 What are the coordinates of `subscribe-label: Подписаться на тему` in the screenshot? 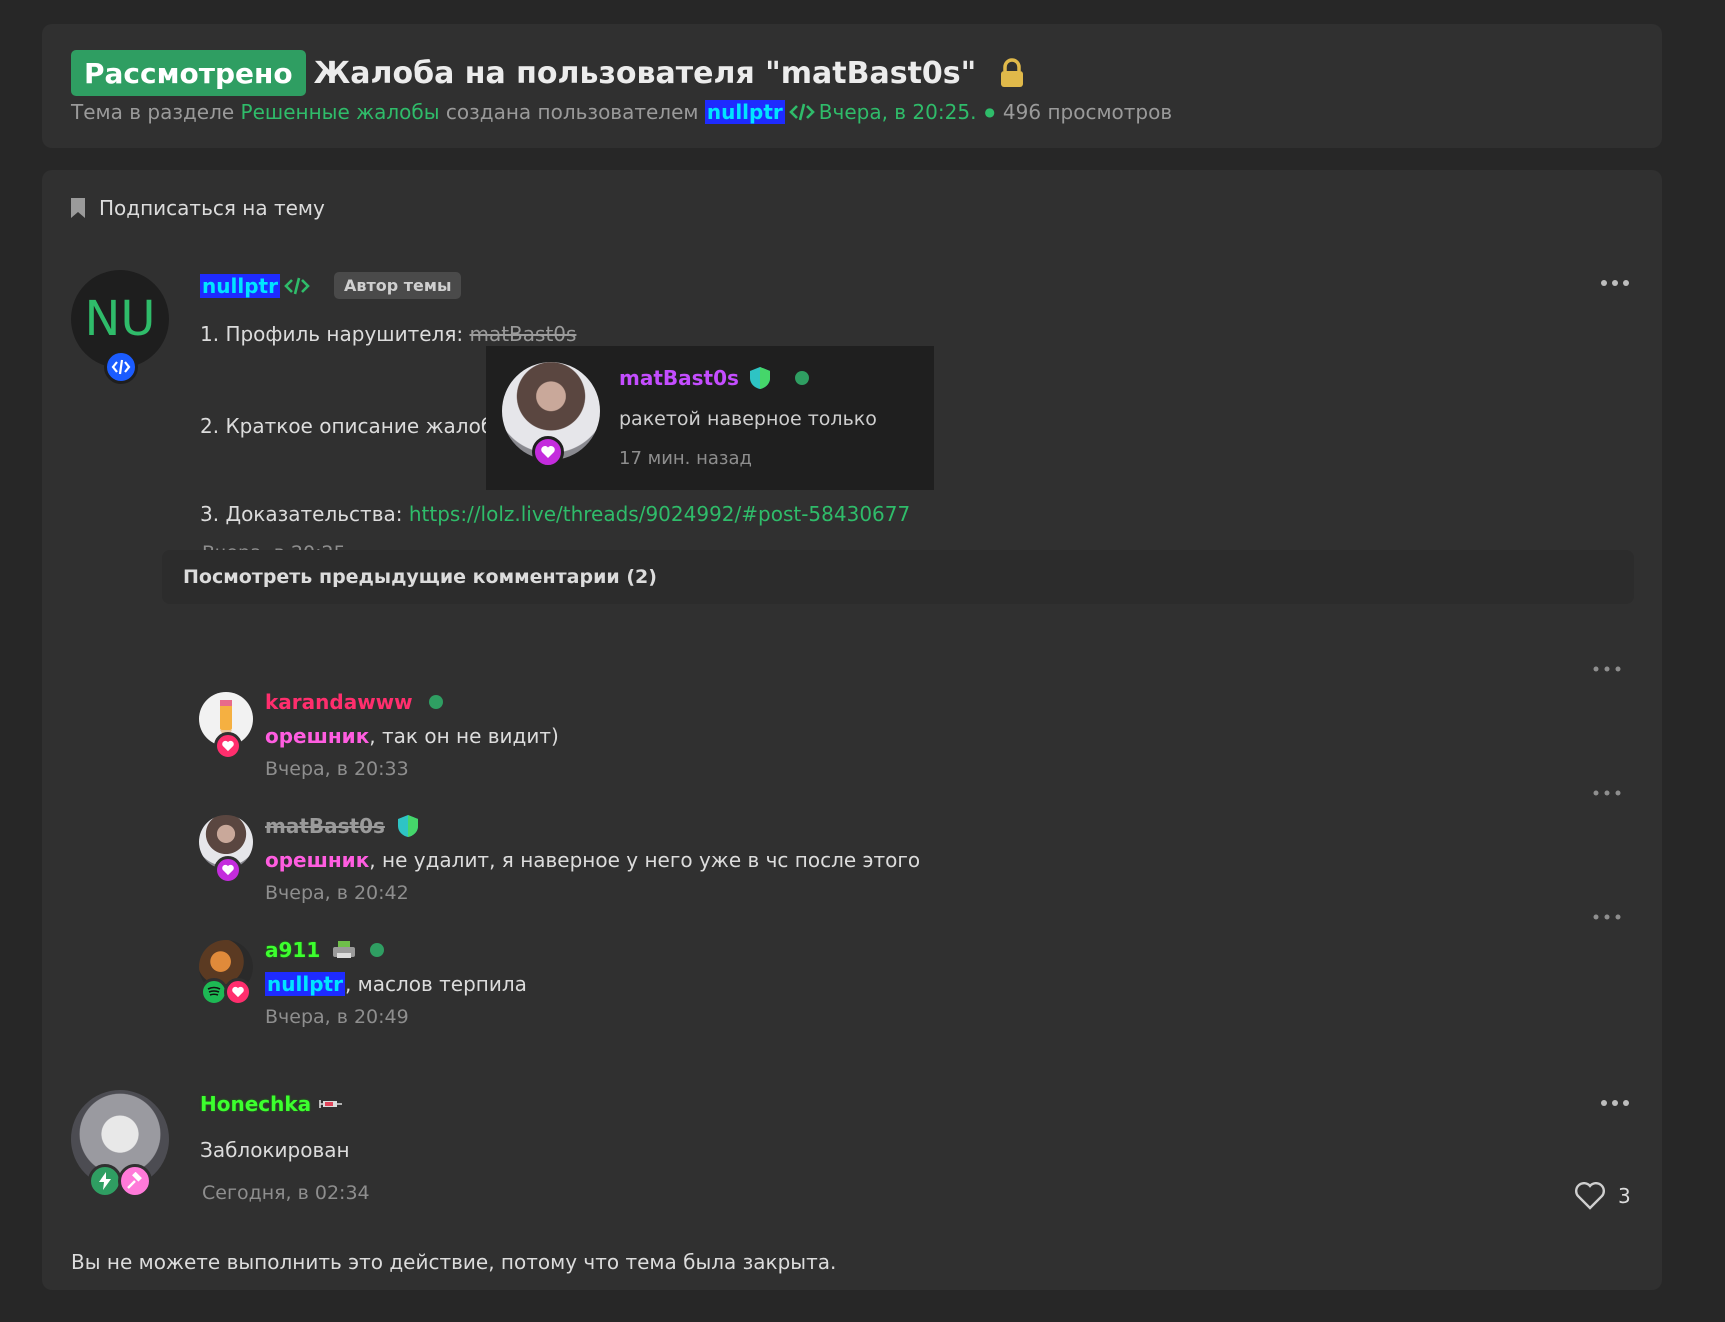 It's located at (212, 208).